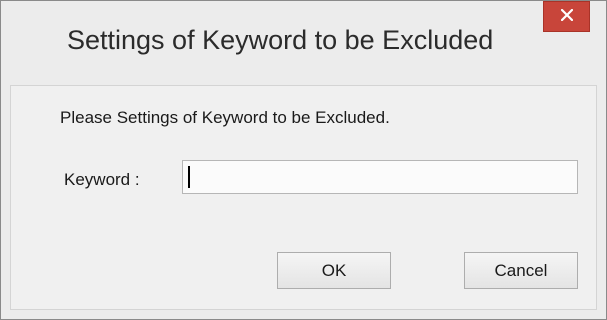  I want to click on close-button, so click(566, 16).